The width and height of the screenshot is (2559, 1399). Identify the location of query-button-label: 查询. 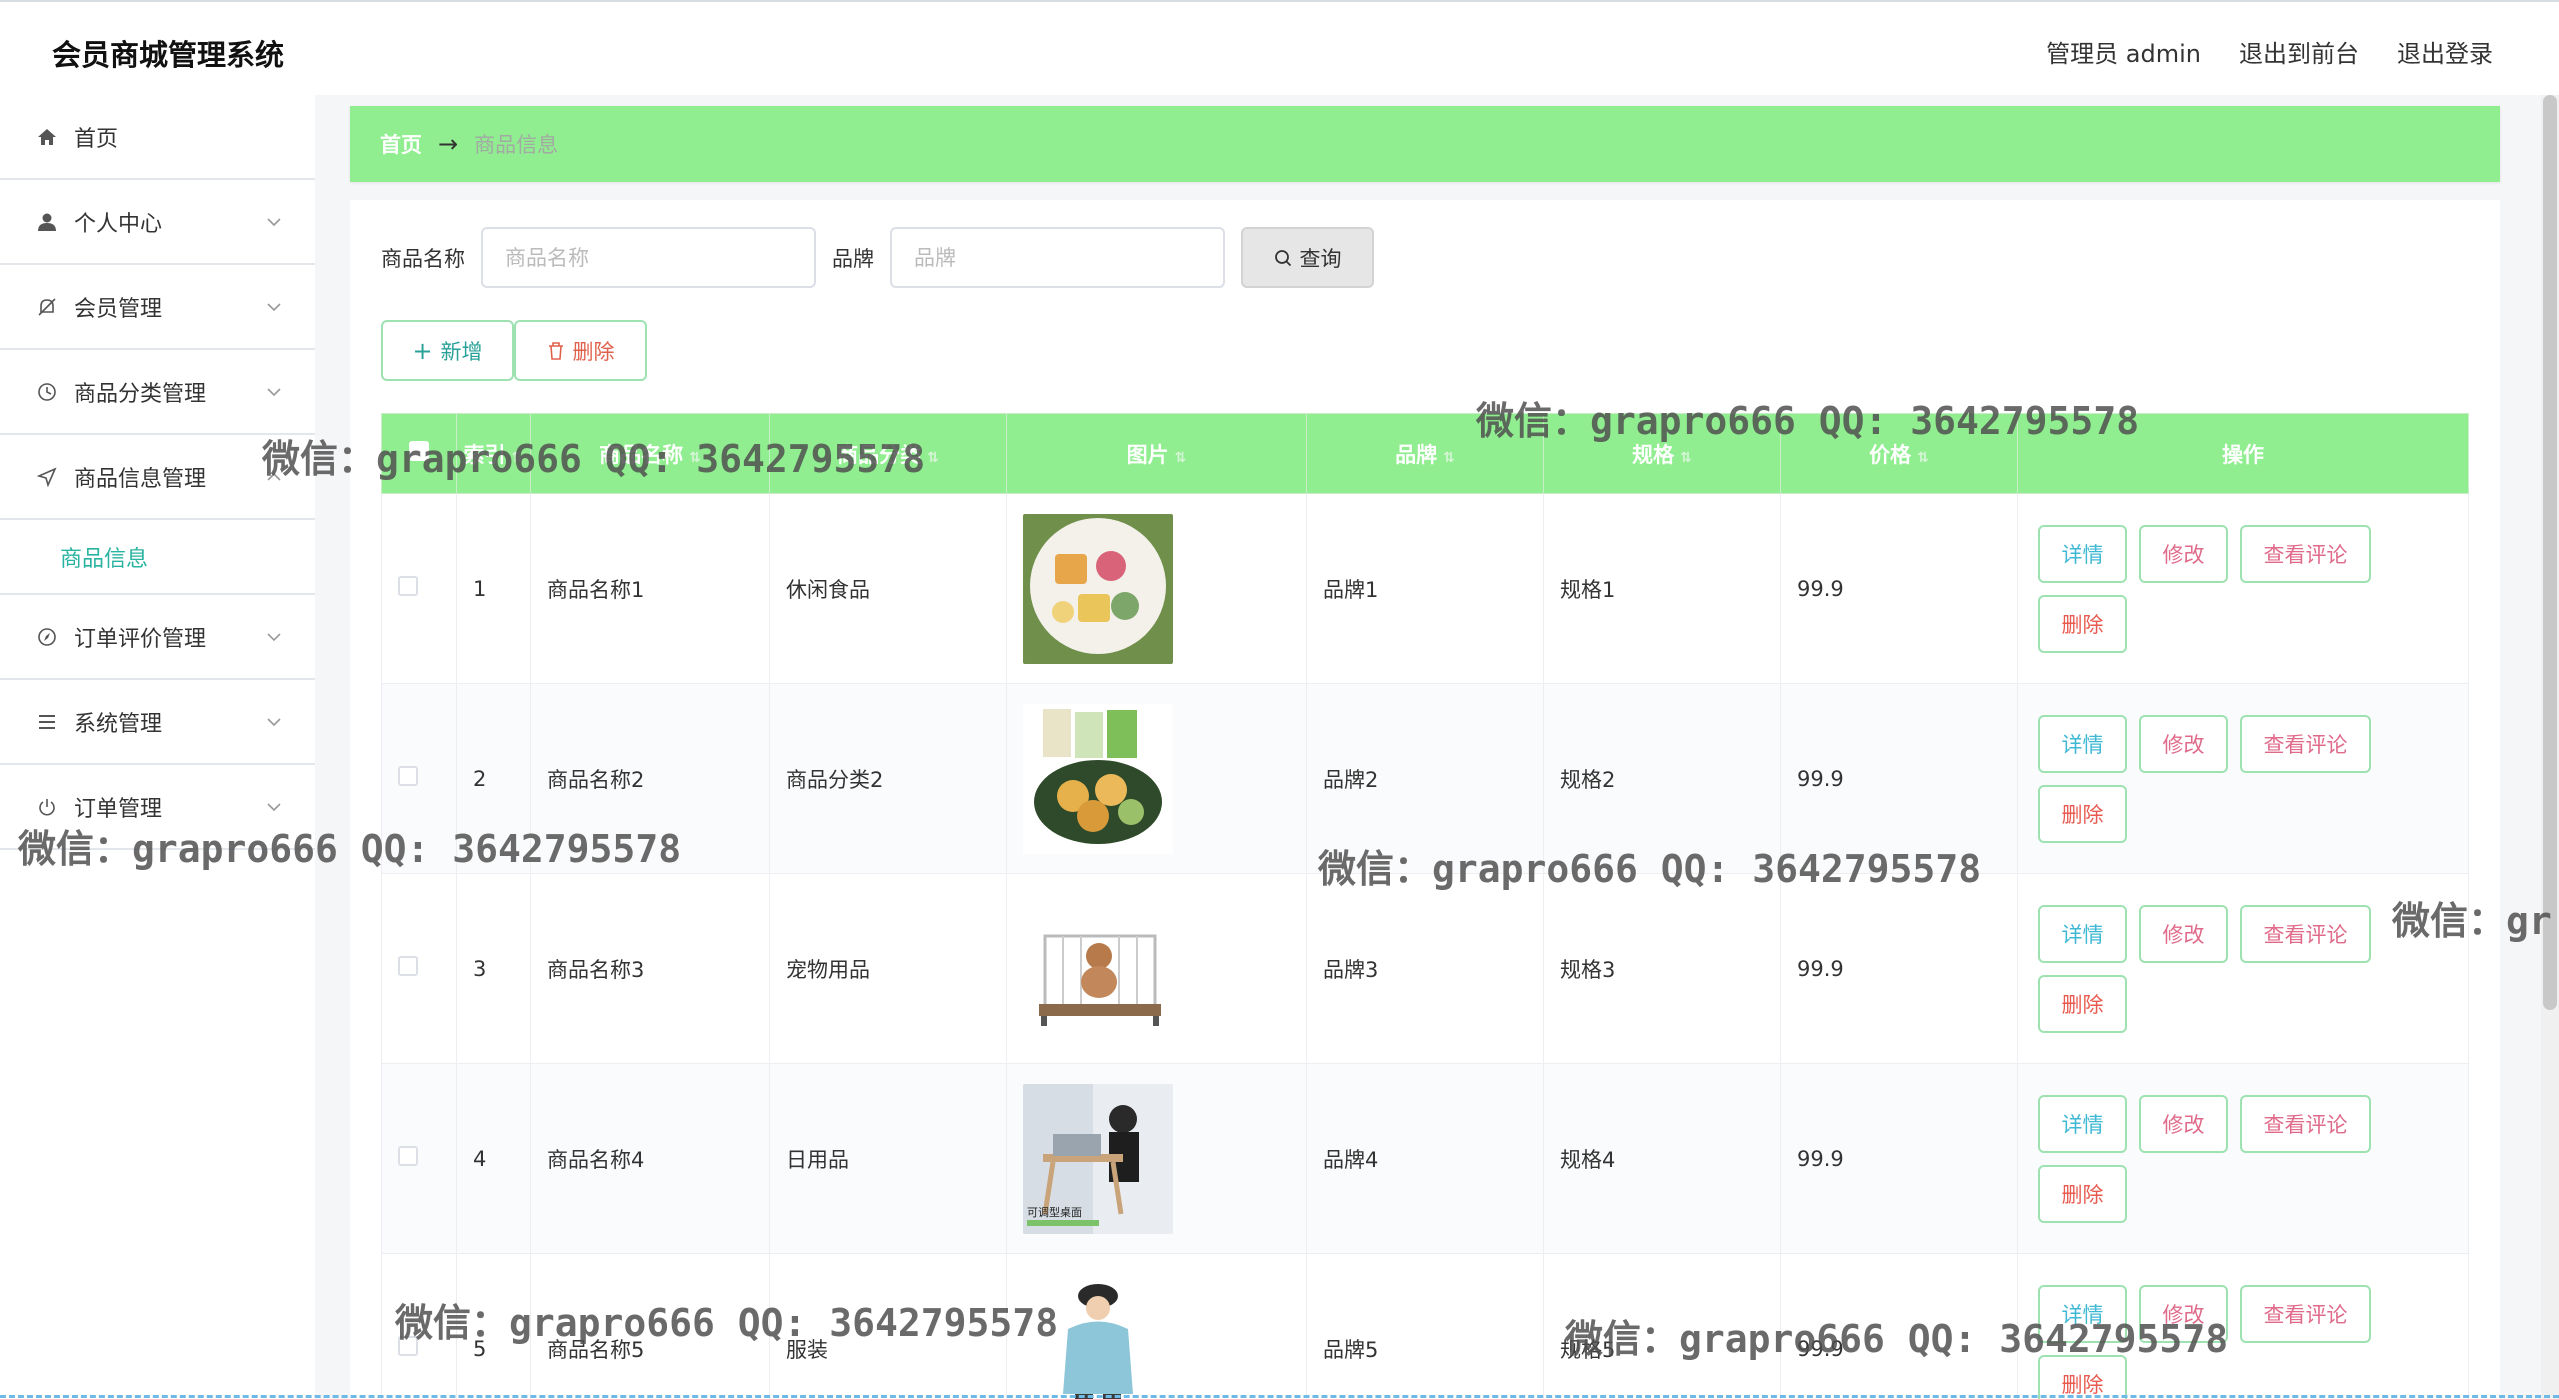
(1320, 258).